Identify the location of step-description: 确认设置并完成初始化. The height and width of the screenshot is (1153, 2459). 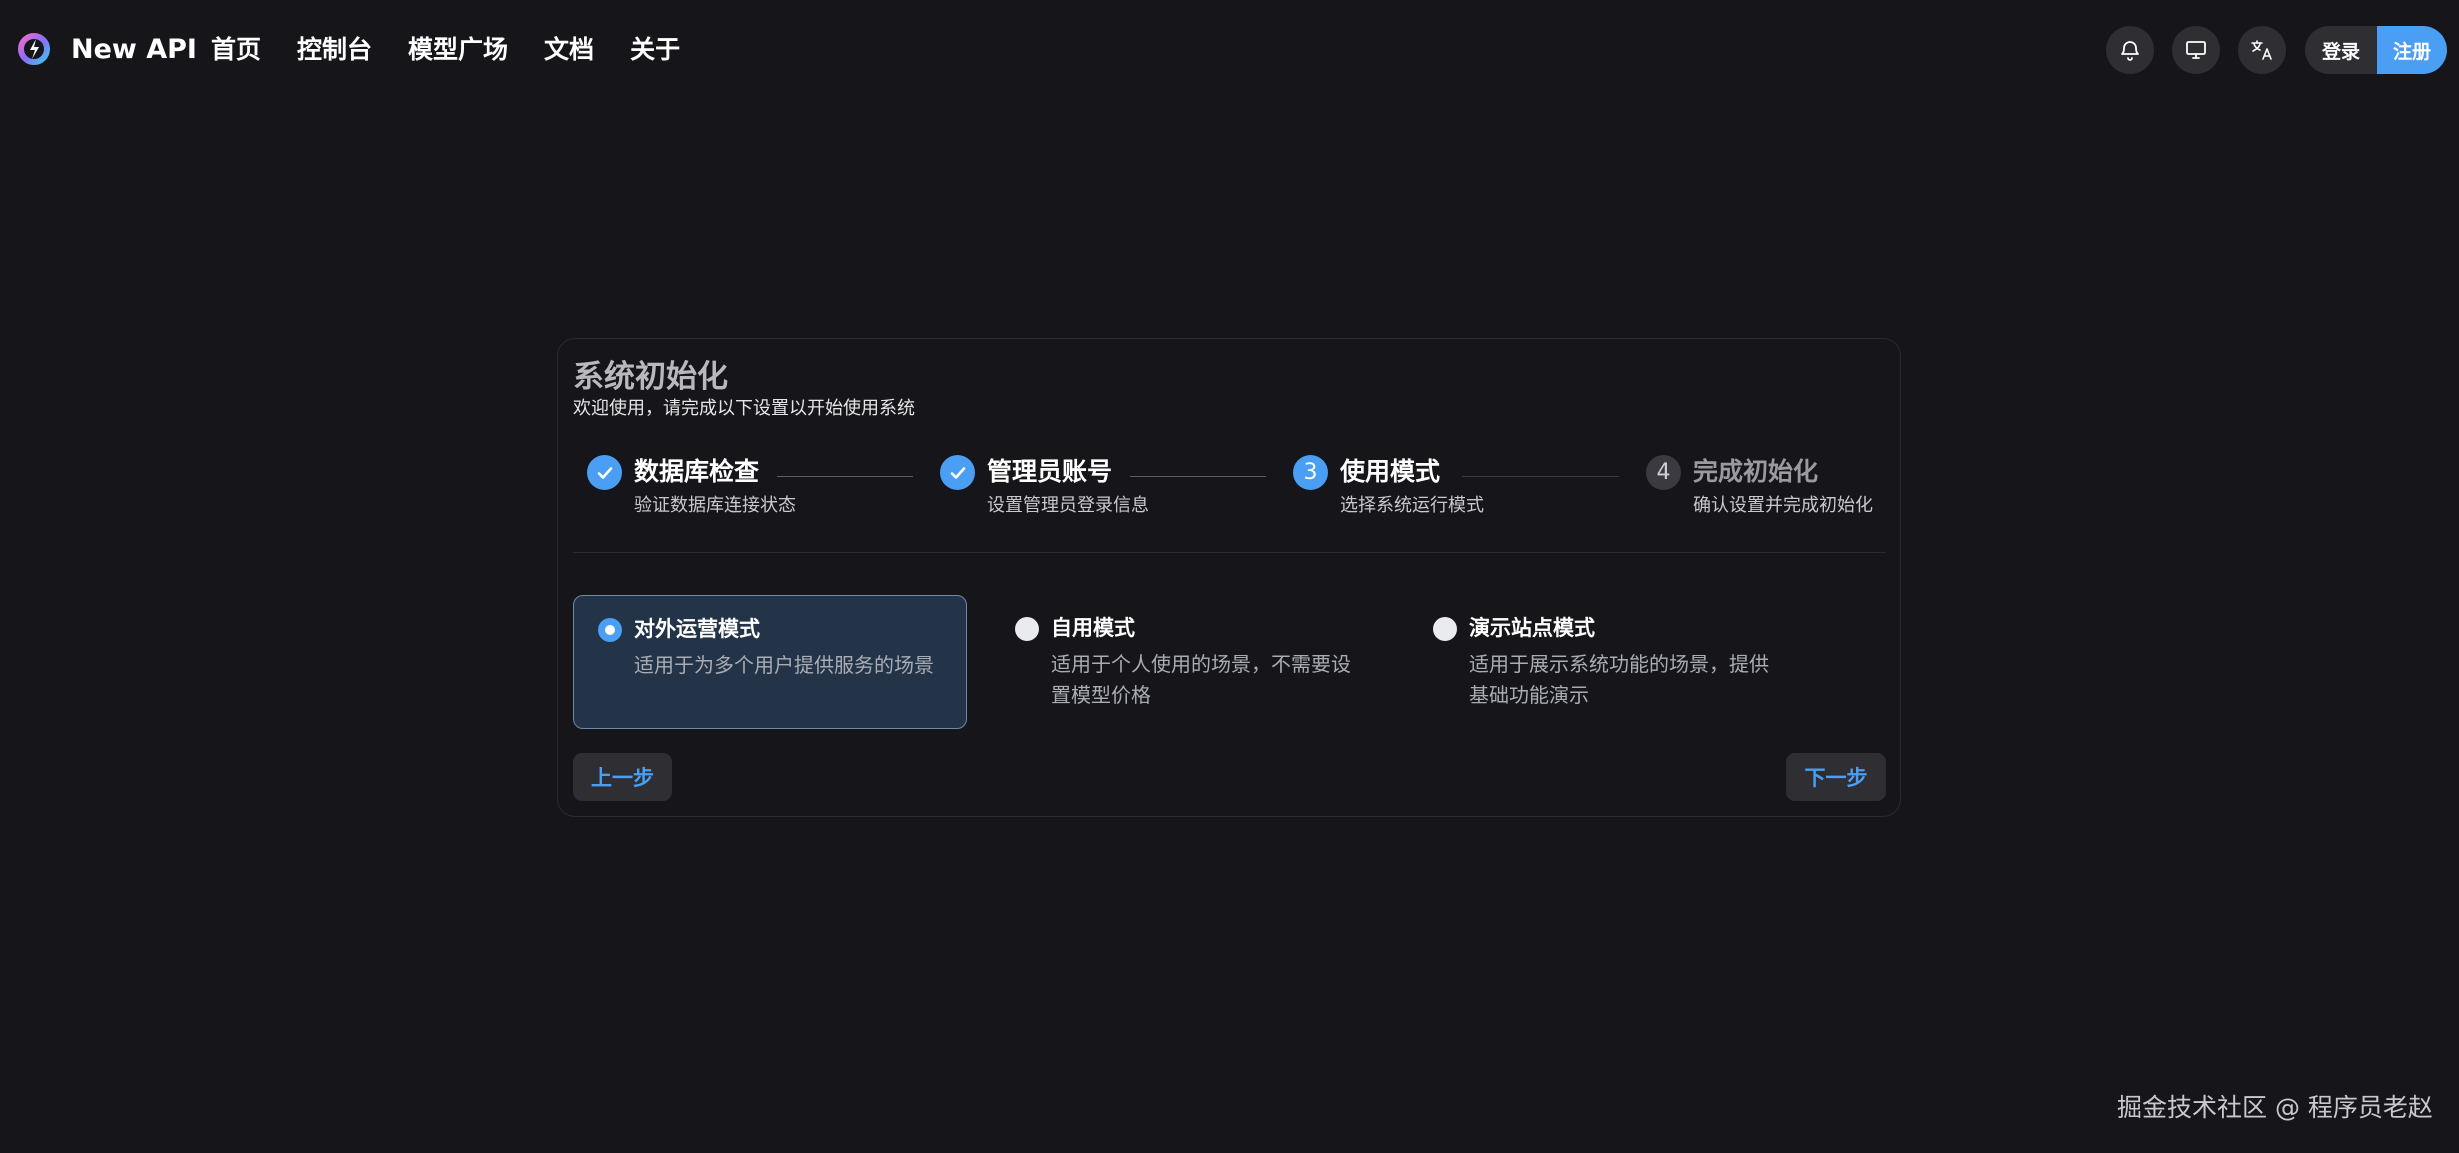
(1783, 505).